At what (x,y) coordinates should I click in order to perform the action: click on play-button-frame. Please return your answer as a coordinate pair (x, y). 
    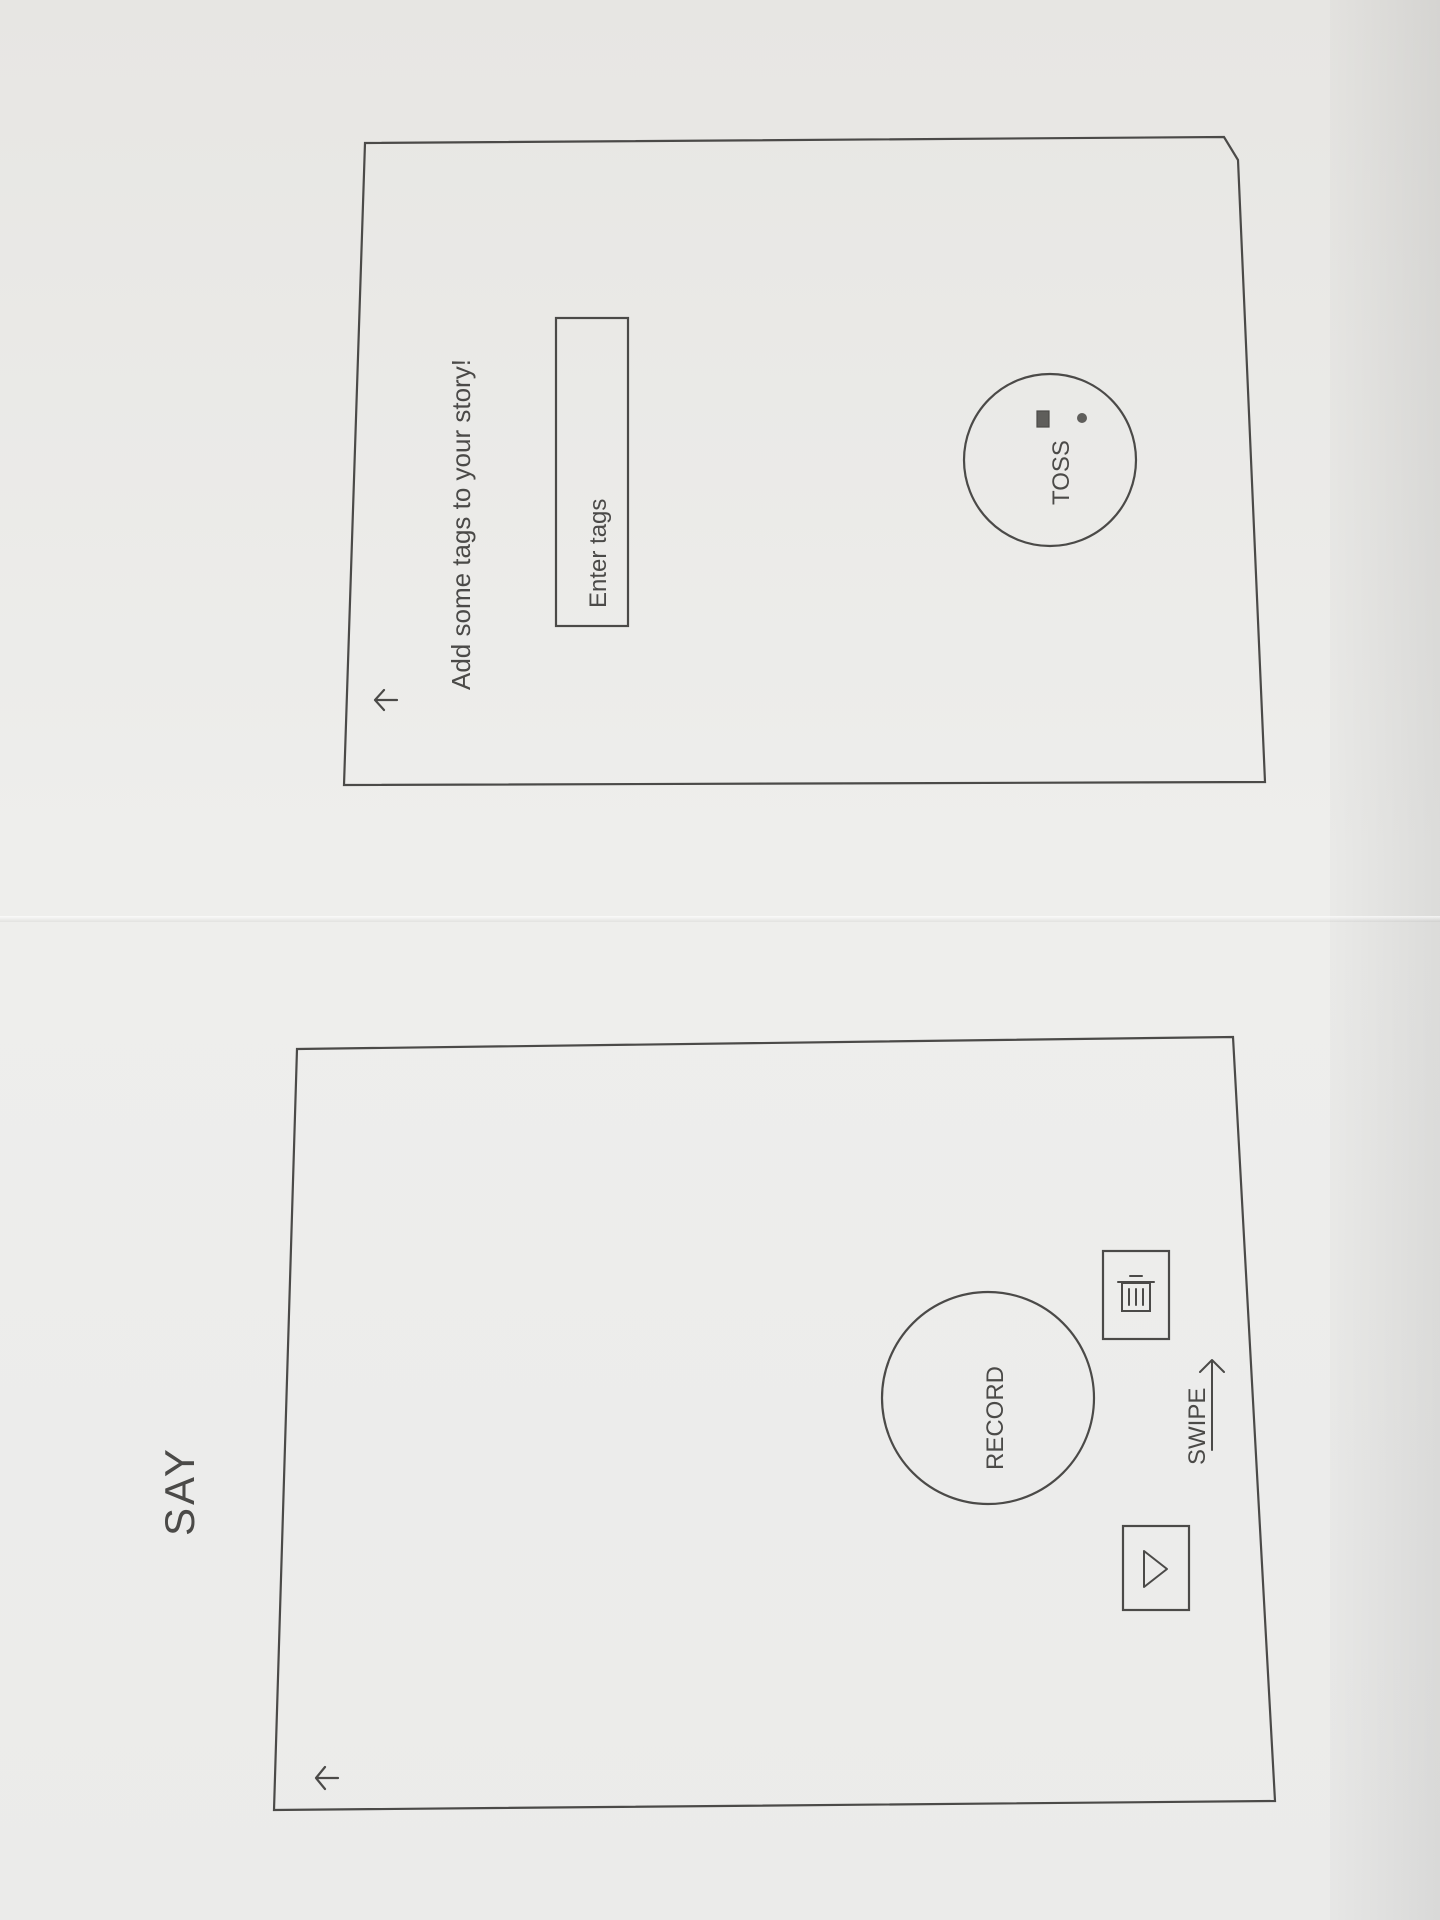
    Looking at the image, I should click on (1156, 1568).